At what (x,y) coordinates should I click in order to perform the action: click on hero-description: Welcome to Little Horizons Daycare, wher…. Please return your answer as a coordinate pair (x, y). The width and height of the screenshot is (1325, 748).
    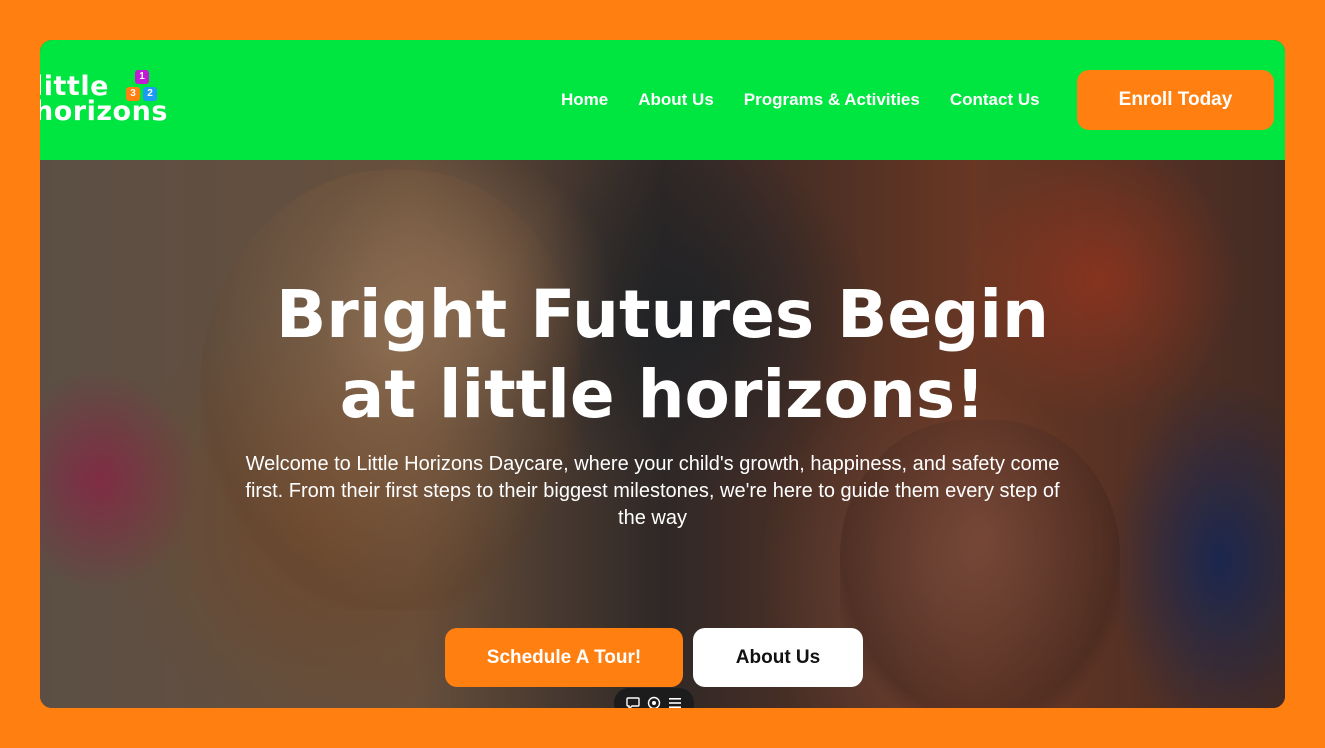
    Looking at the image, I should click on (652, 491).